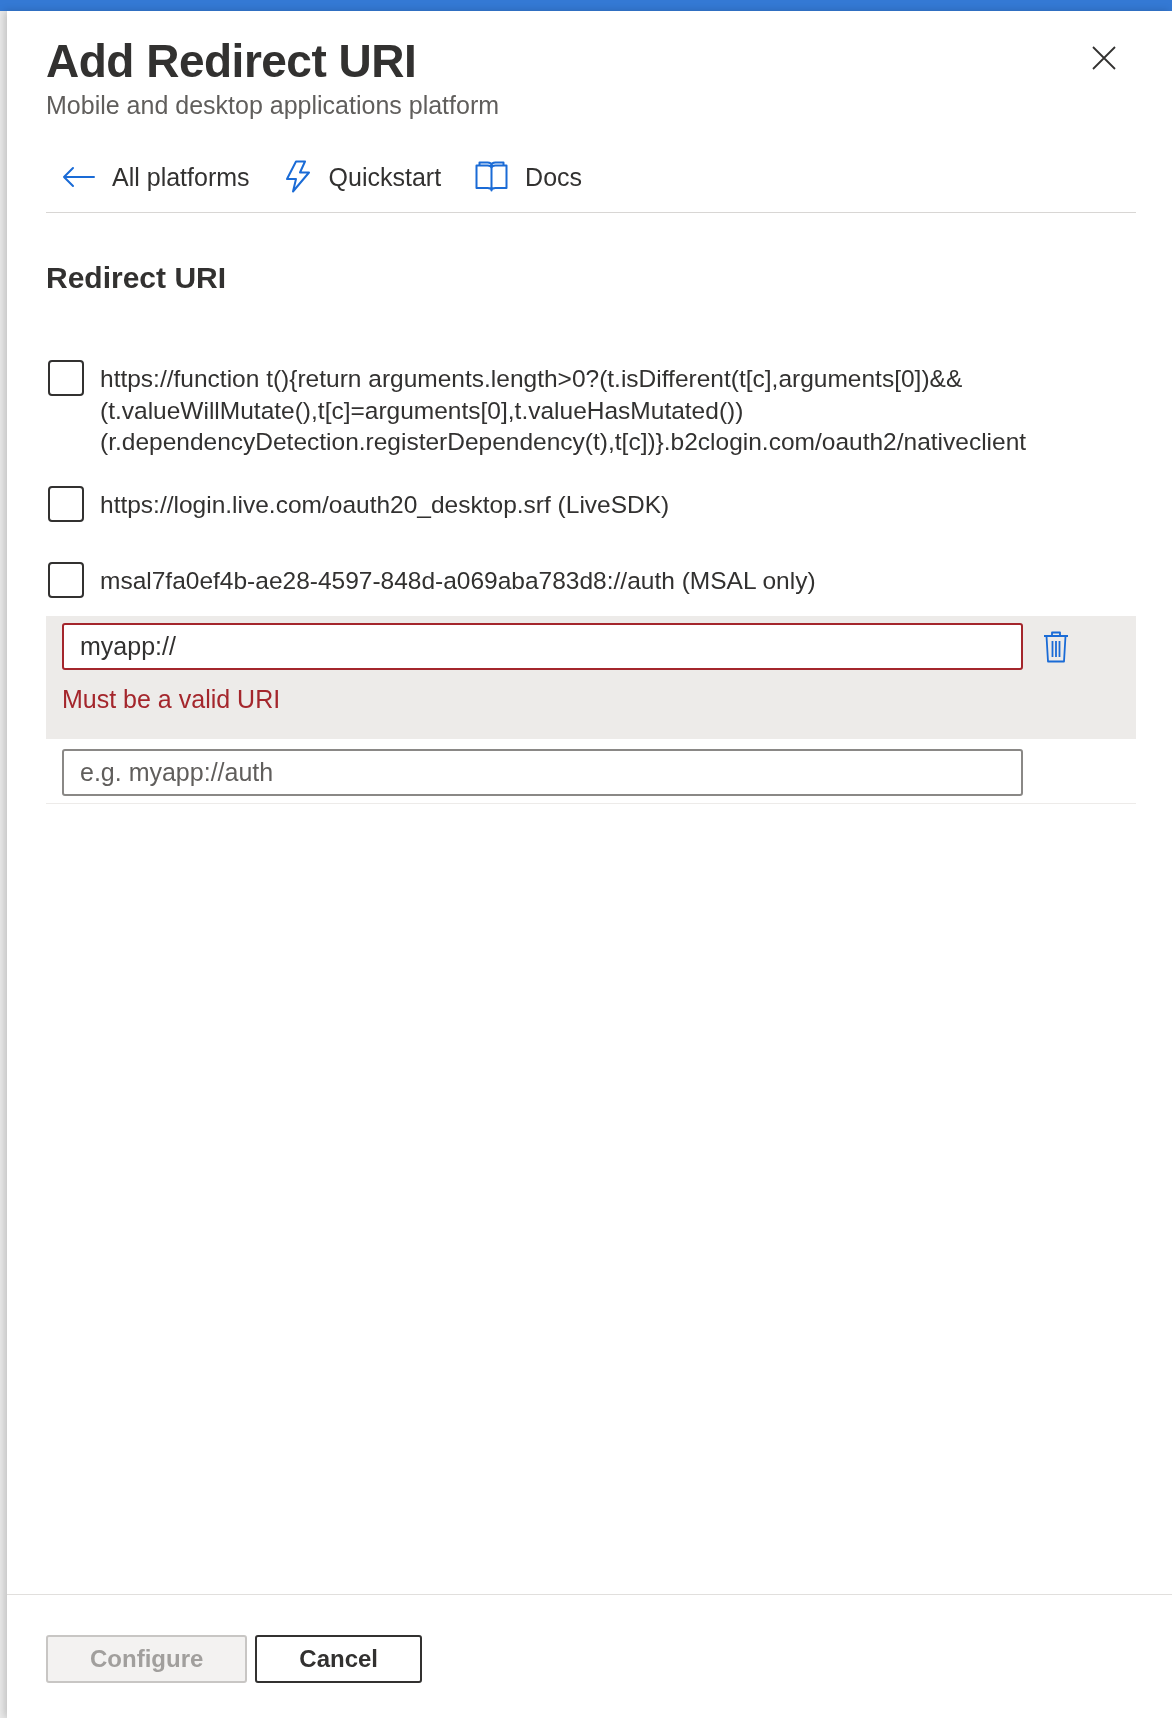 This screenshot has width=1172, height=1718. I want to click on toolbar-link: Docs, so click(529, 176).